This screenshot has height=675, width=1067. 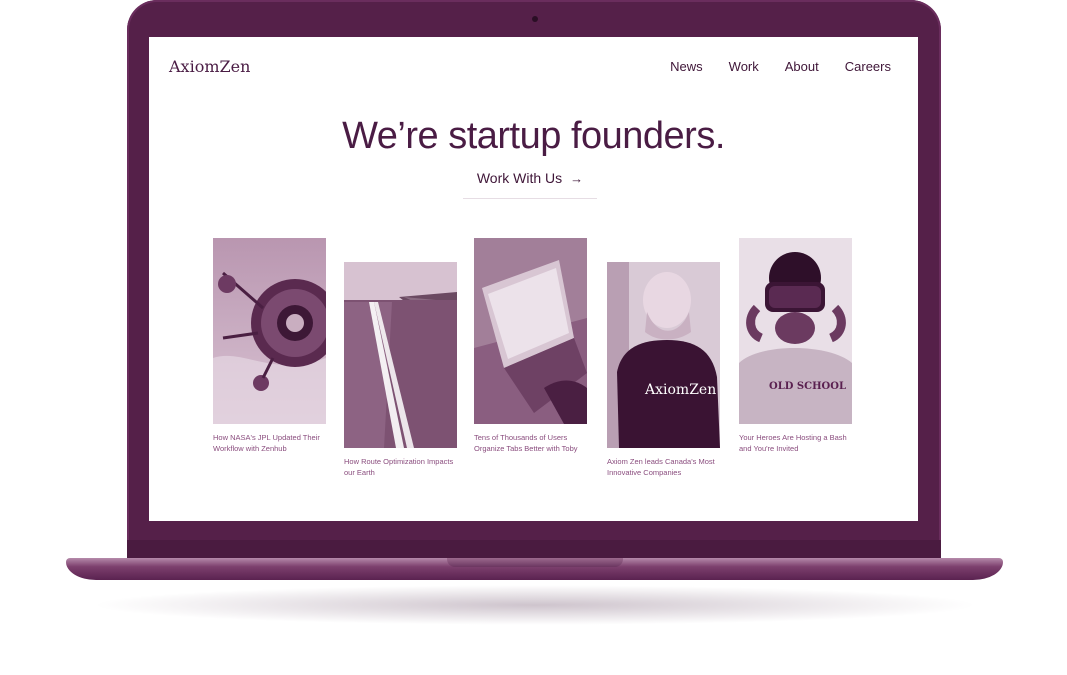 I want to click on laptop-bezel-bottom, so click(x=534, y=550).